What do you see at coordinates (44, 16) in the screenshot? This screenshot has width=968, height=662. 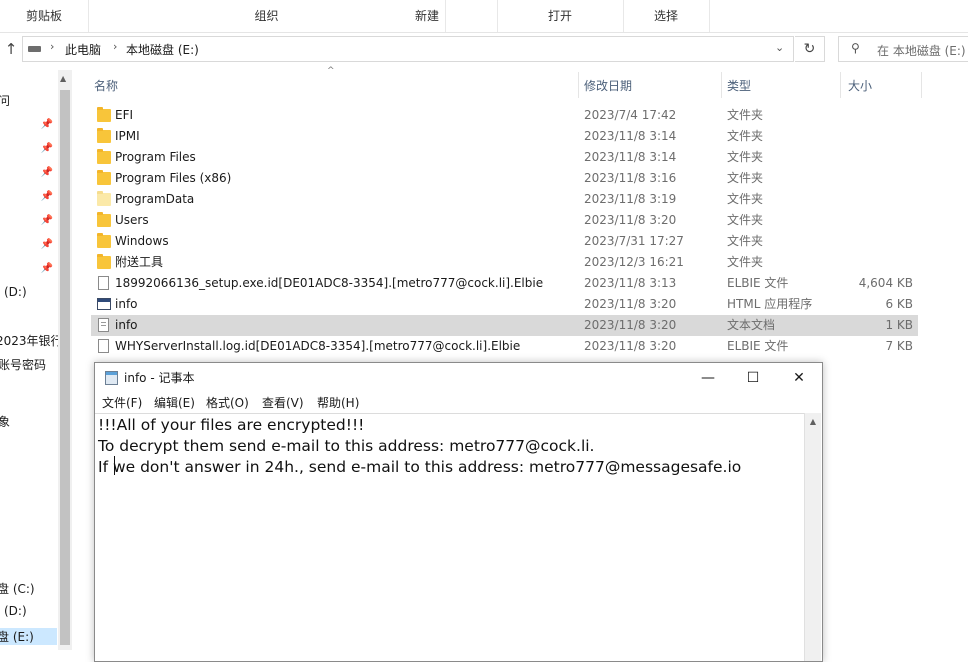 I see `ribbon-group-clipboard: 剪贴板` at bounding box center [44, 16].